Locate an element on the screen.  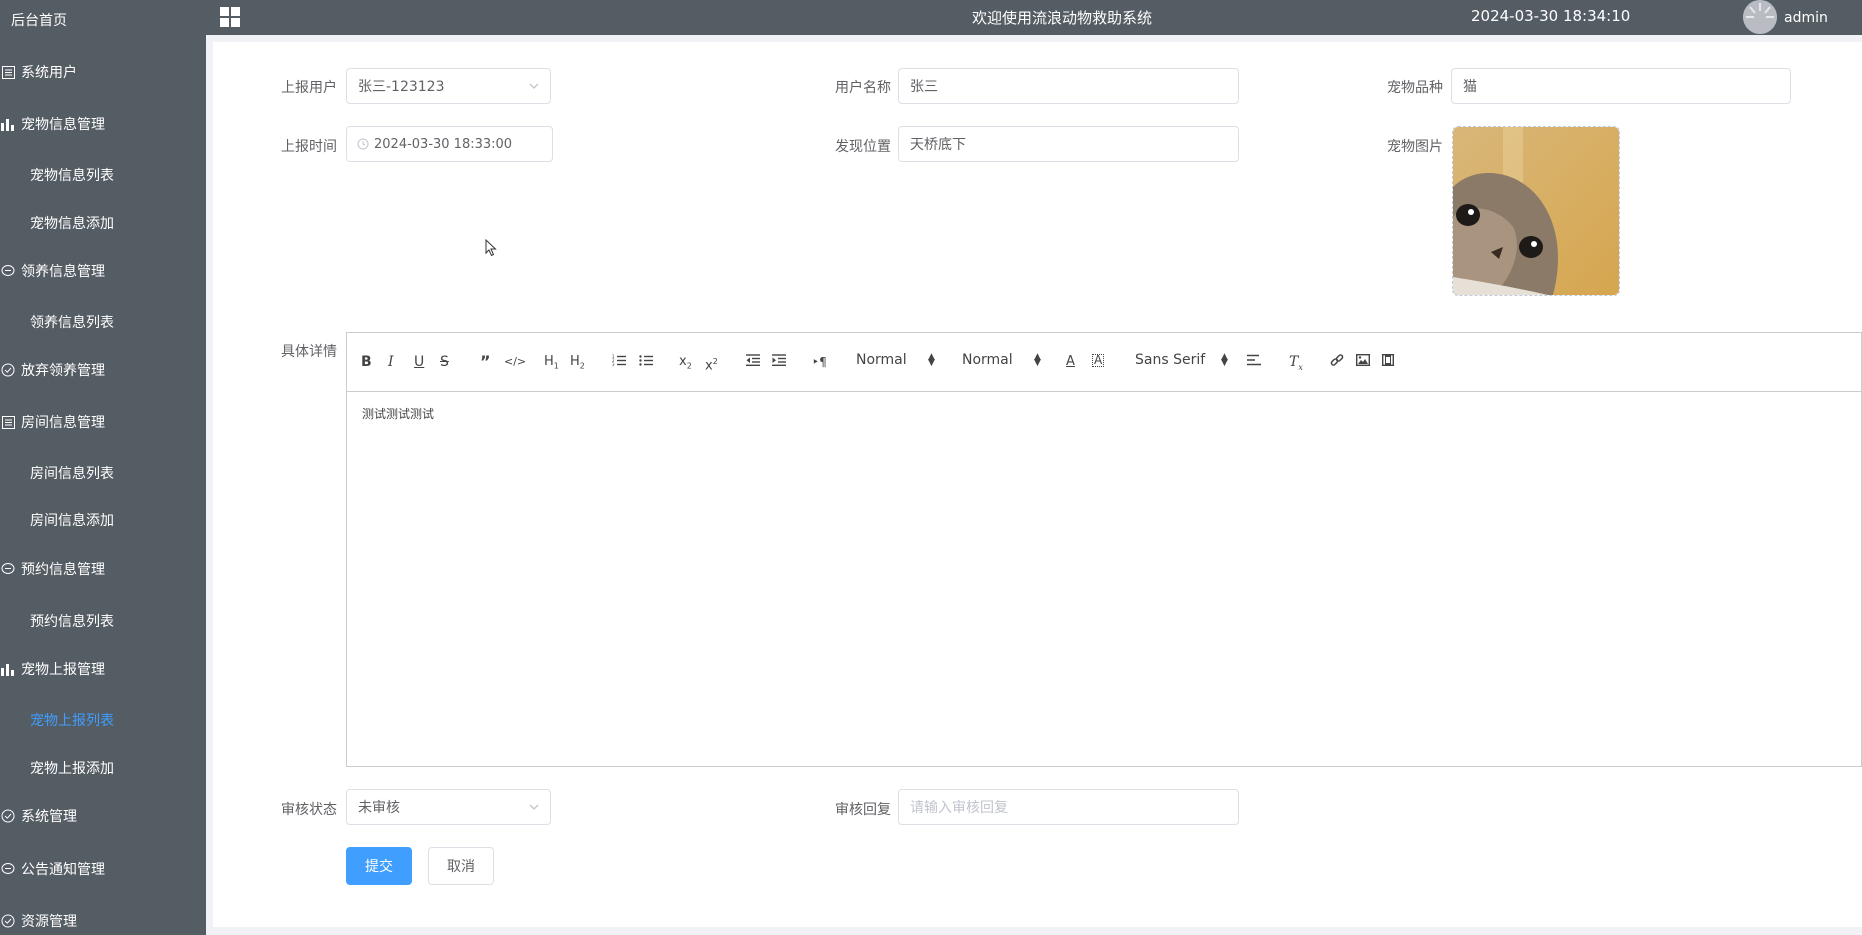
cat-photo is located at coordinates (1536, 211).